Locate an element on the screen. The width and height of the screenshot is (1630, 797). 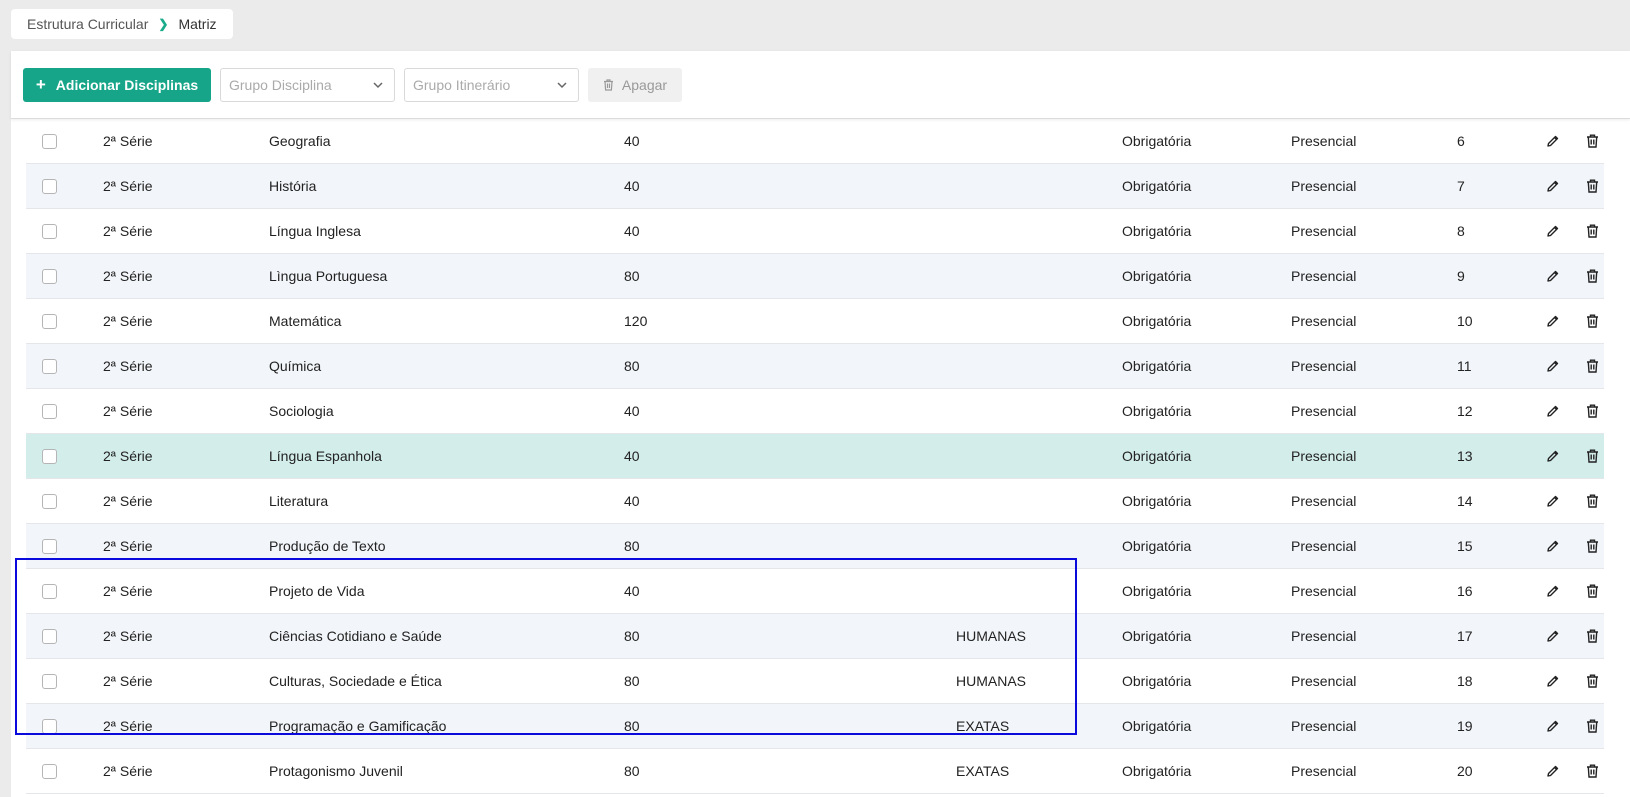
ordem-cell: 8 is located at coordinates (1461, 231).